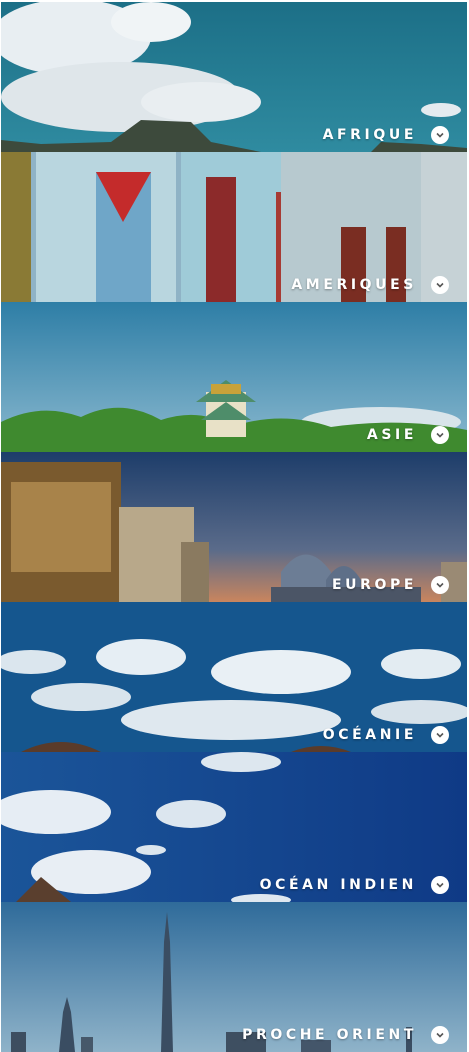 This screenshot has height=1052, width=469. What do you see at coordinates (369, 735) in the screenshot?
I see `region-label: OCÉANIE` at bounding box center [369, 735].